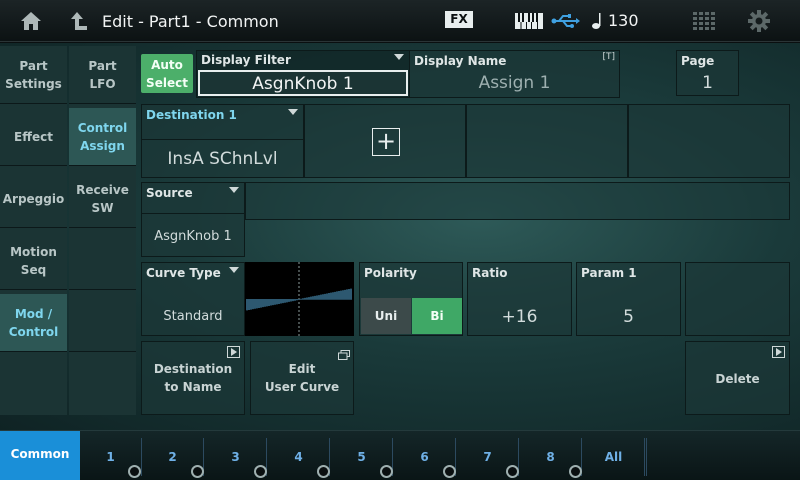  I want to click on display-filter-panel: Display Filter AsgnKnob 1, so click(303, 74).